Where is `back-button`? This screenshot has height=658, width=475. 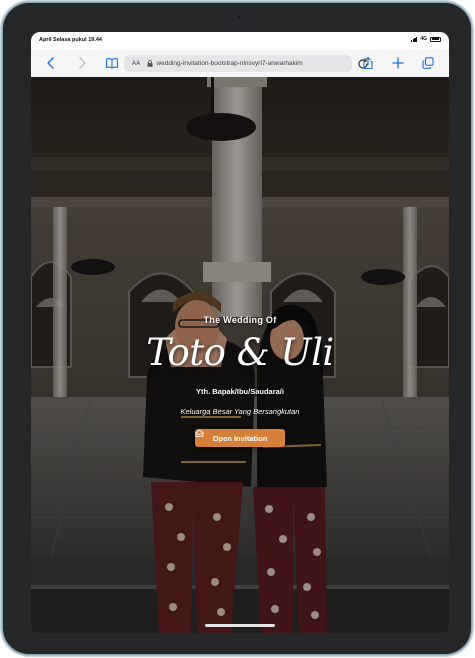
back-button is located at coordinates (51, 63).